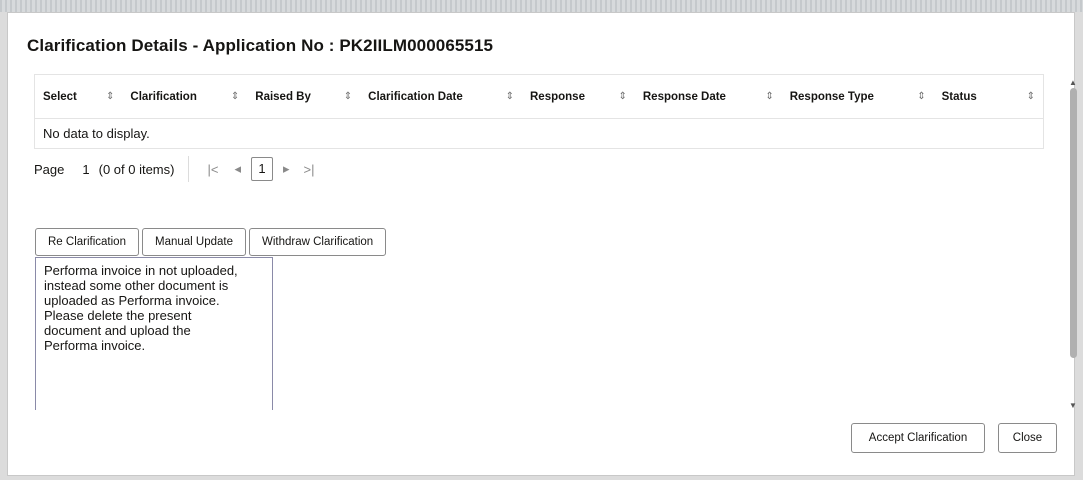  I want to click on current-page-button: 1, so click(261, 169).